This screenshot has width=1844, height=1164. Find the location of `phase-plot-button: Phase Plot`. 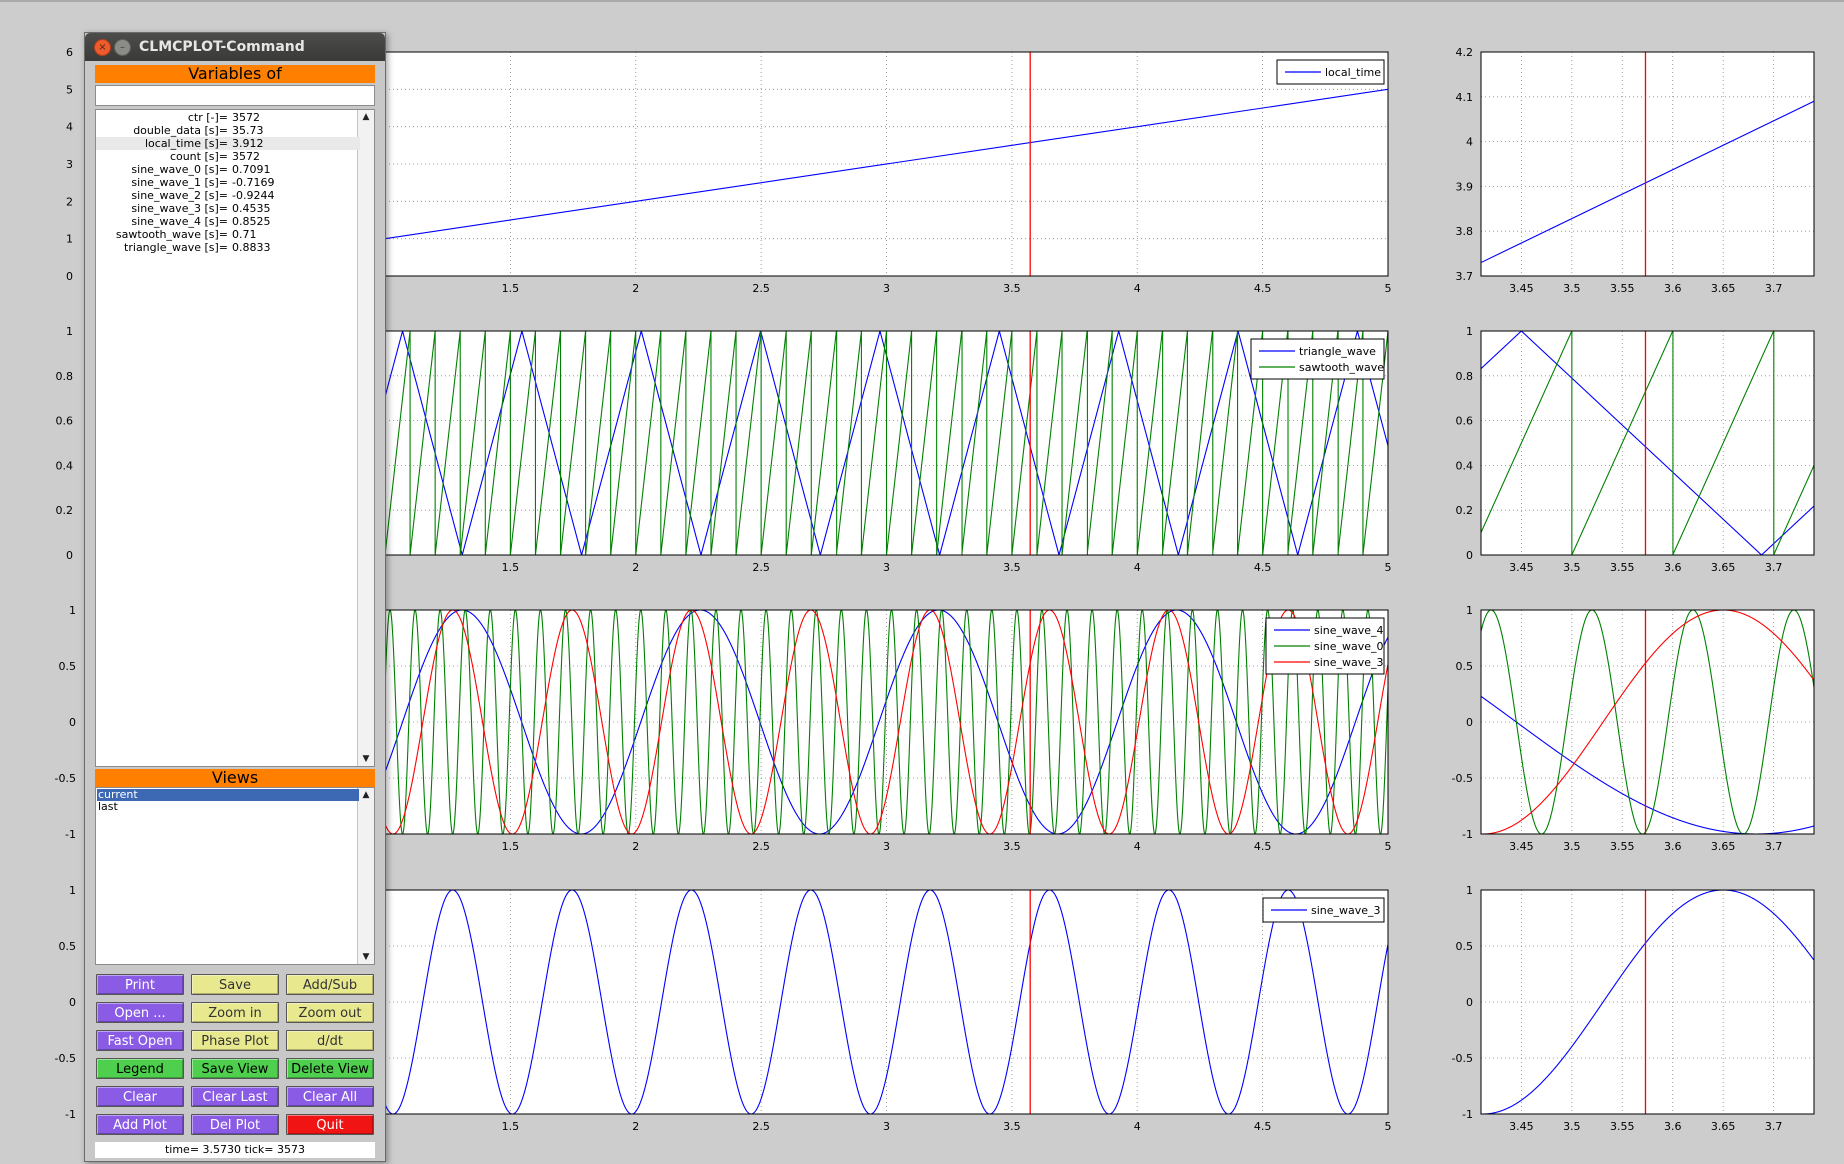

phase-plot-button: Phase Plot is located at coordinates (235, 1040).